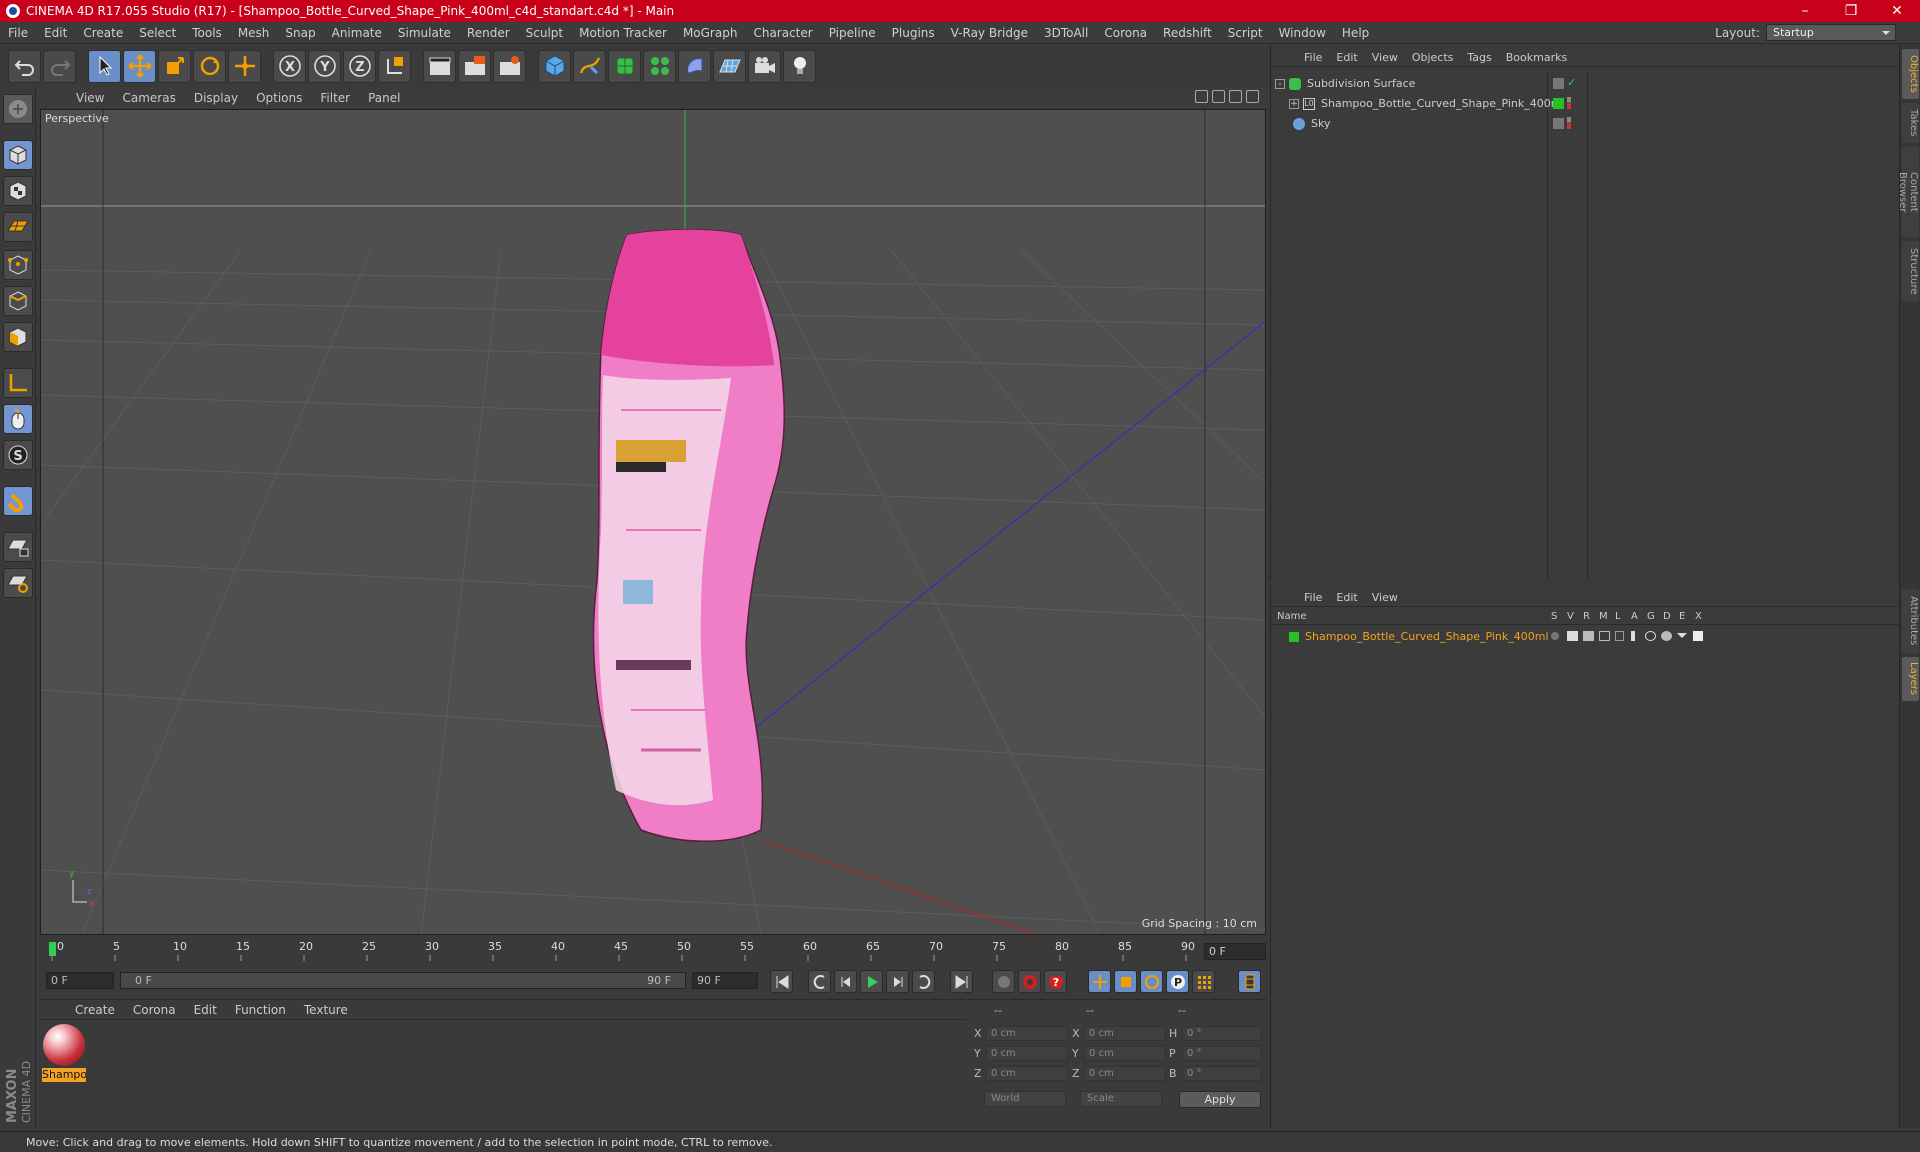 The width and height of the screenshot is (1920, 1152). What do you see at coordinates (1313, 57) in the screenshot?
I see `object-menu-file: File` at bounding box center [1313, 57].